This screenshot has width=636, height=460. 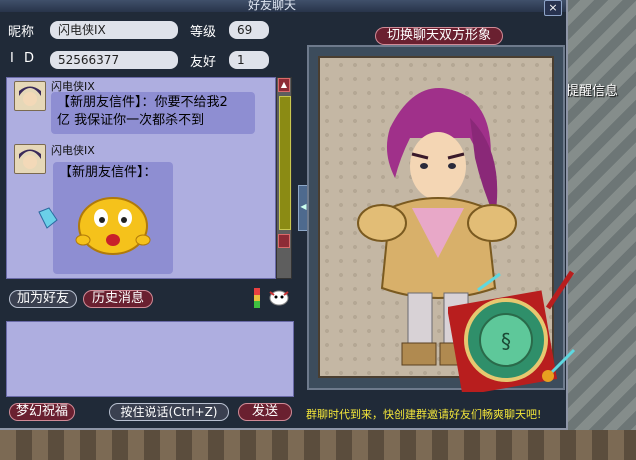 What do you see at coordinates (553, 8) in the screenshot?
I see `close-button: ×` at bounding box center [553, 8].